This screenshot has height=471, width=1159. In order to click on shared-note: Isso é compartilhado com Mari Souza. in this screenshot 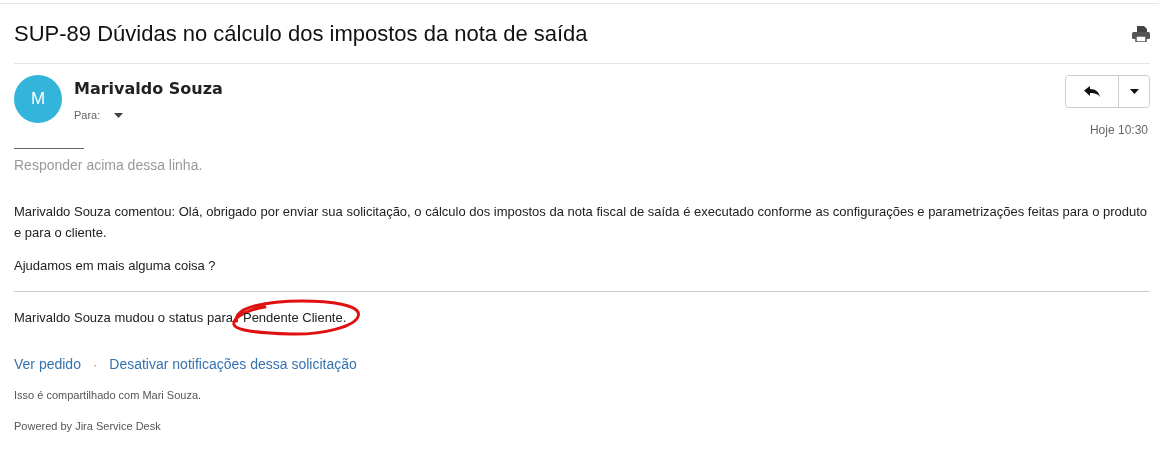, I will do `click(108, 395)`.